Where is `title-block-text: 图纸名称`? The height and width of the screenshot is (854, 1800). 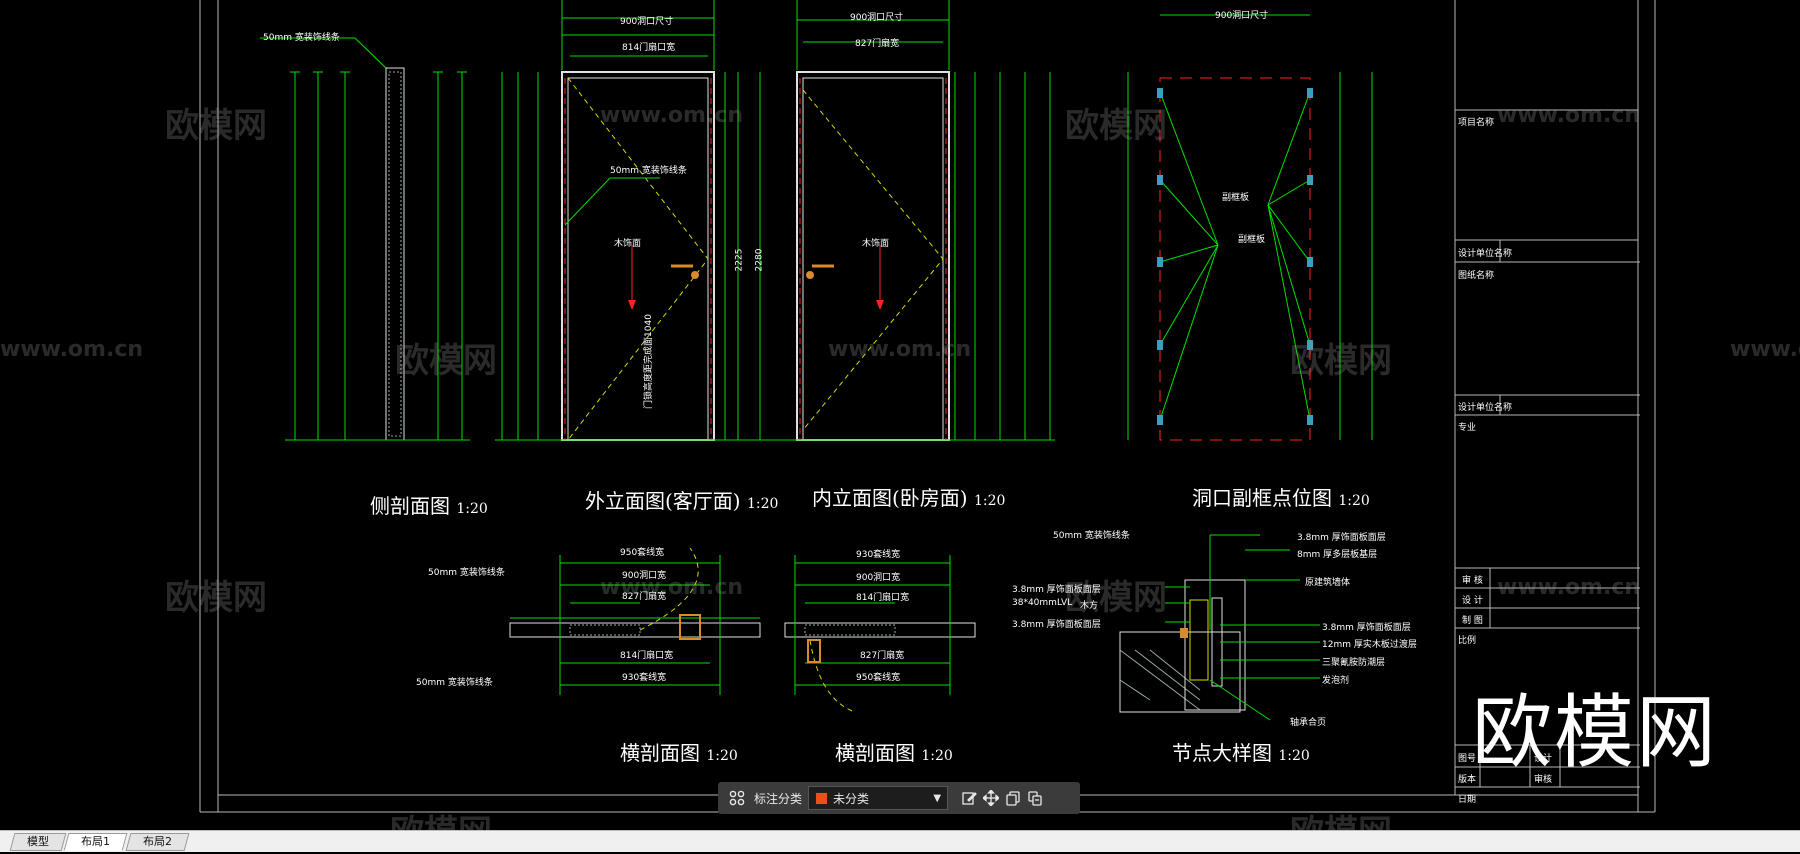 title-block-text: 图纸名称 is located at coordinates (1476, 276).